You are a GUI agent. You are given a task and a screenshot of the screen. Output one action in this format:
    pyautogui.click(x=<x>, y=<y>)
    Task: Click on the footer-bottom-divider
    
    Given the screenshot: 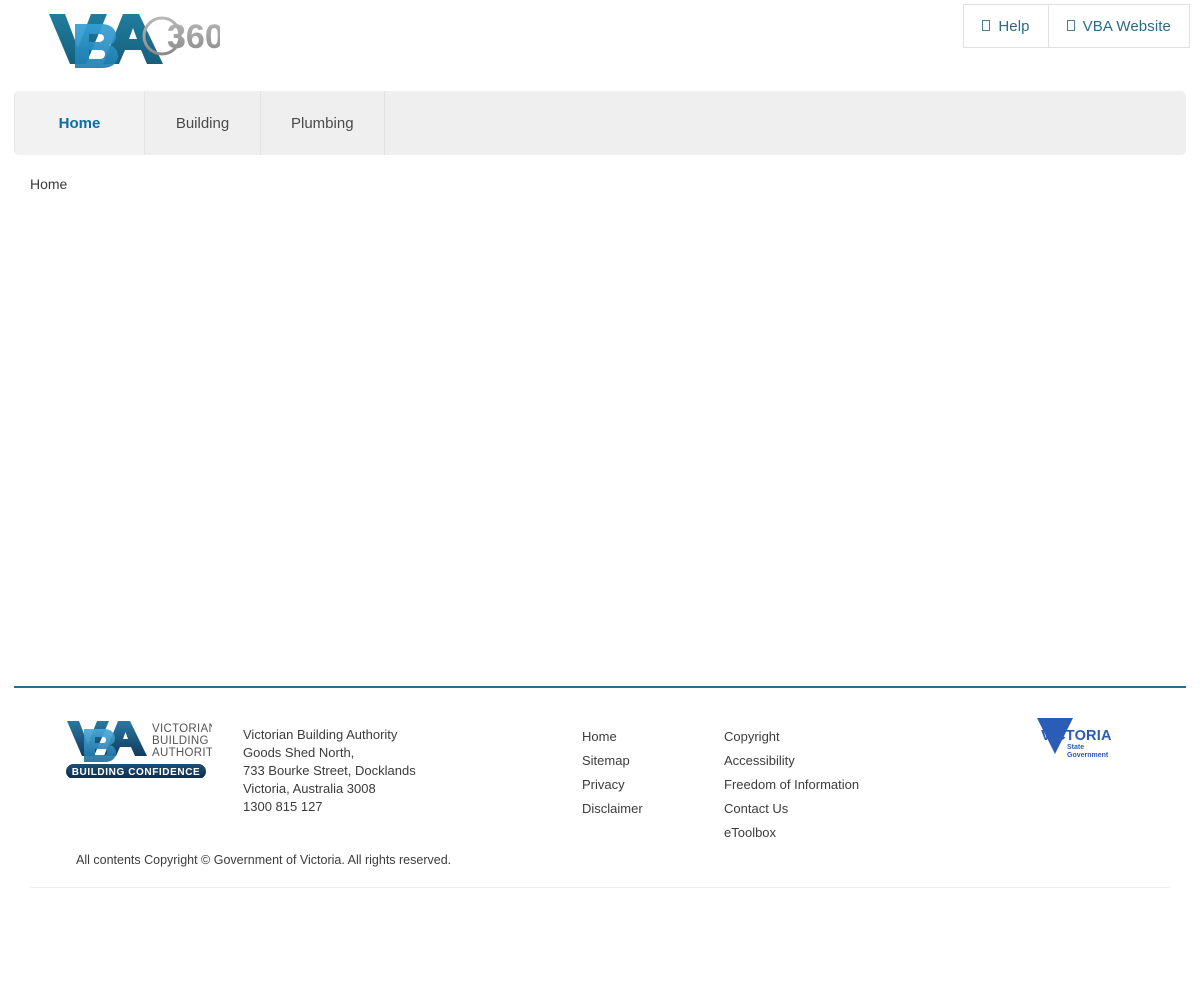 What is the action you would take?
    pyautogui.click(x=600, y=887)
    